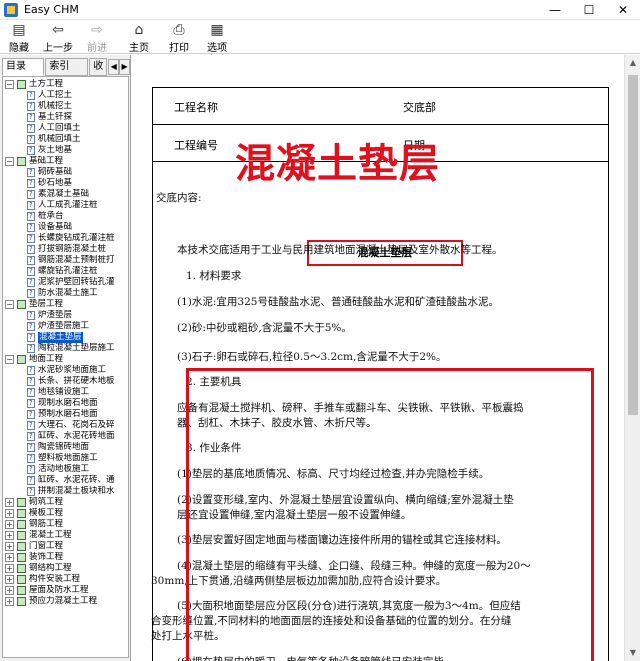  Describe the element at coordinates (19, 37) in the screenshot. I see `hide-button: ▤ 隐藏` at that location.